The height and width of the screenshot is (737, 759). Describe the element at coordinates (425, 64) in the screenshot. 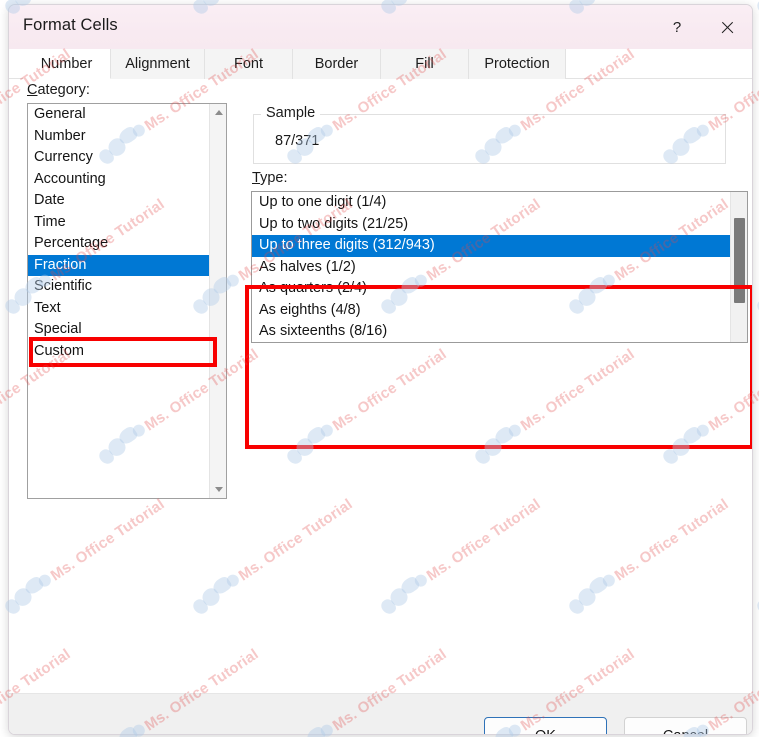

I see `tab-fill: Fill` at that location.